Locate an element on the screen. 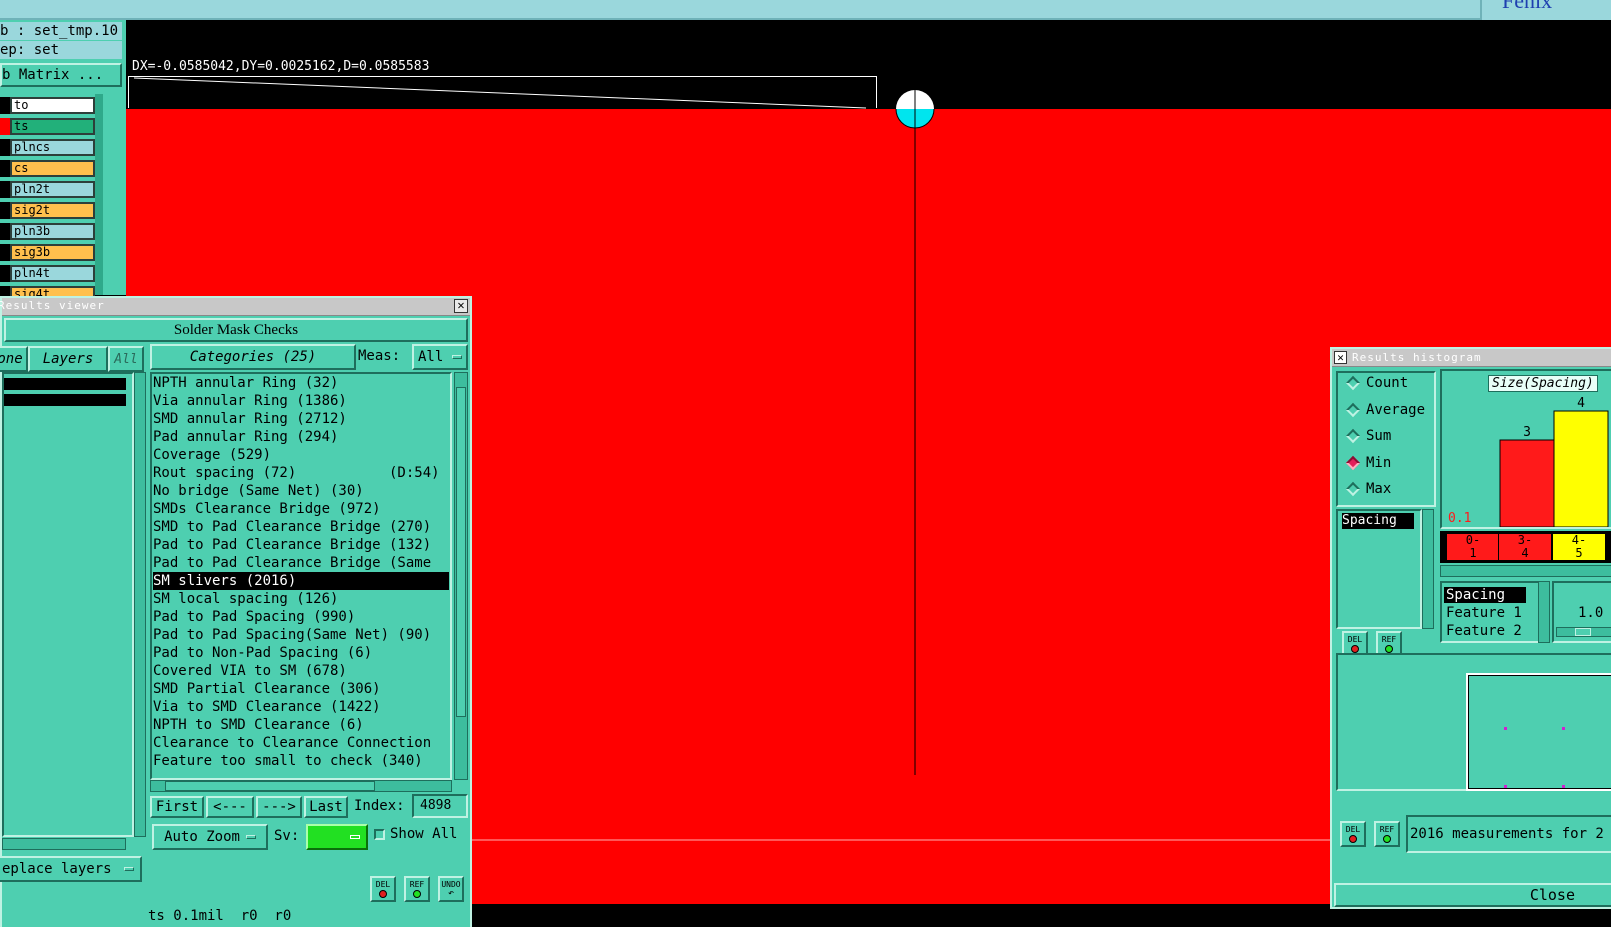  radio-sum: Sum is located at coordinates (1368, 436).